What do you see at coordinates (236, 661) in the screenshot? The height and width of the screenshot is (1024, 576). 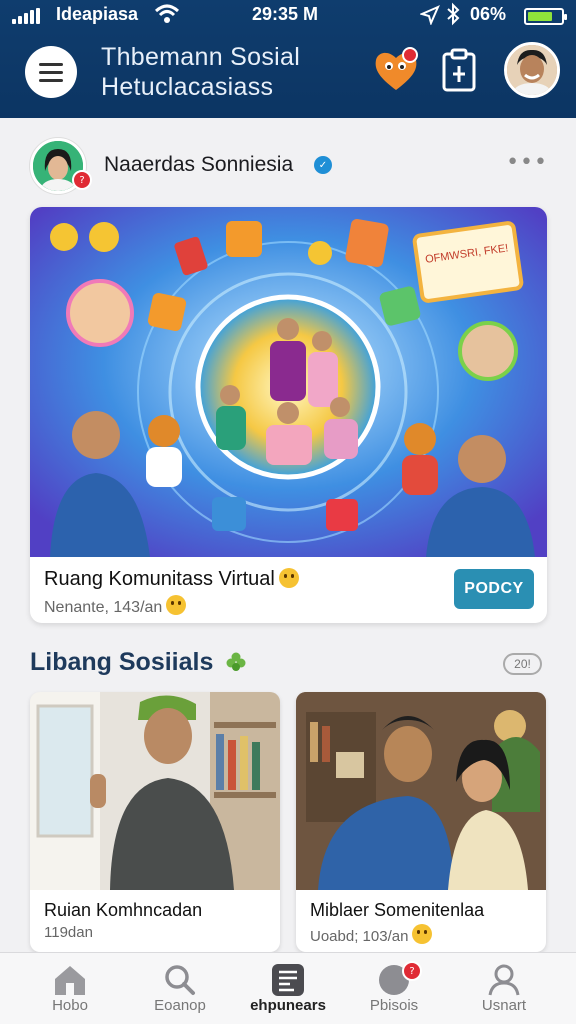 I see `clover-icon` at bounding box center [236, 661].